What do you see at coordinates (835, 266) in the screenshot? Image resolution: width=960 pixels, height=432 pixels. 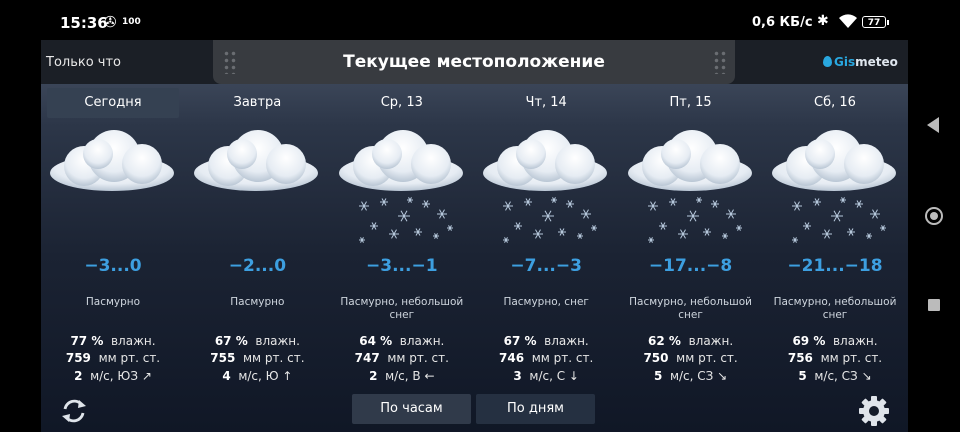 I see `temperature-range: −21...−18` at bounding box center [835, 266].